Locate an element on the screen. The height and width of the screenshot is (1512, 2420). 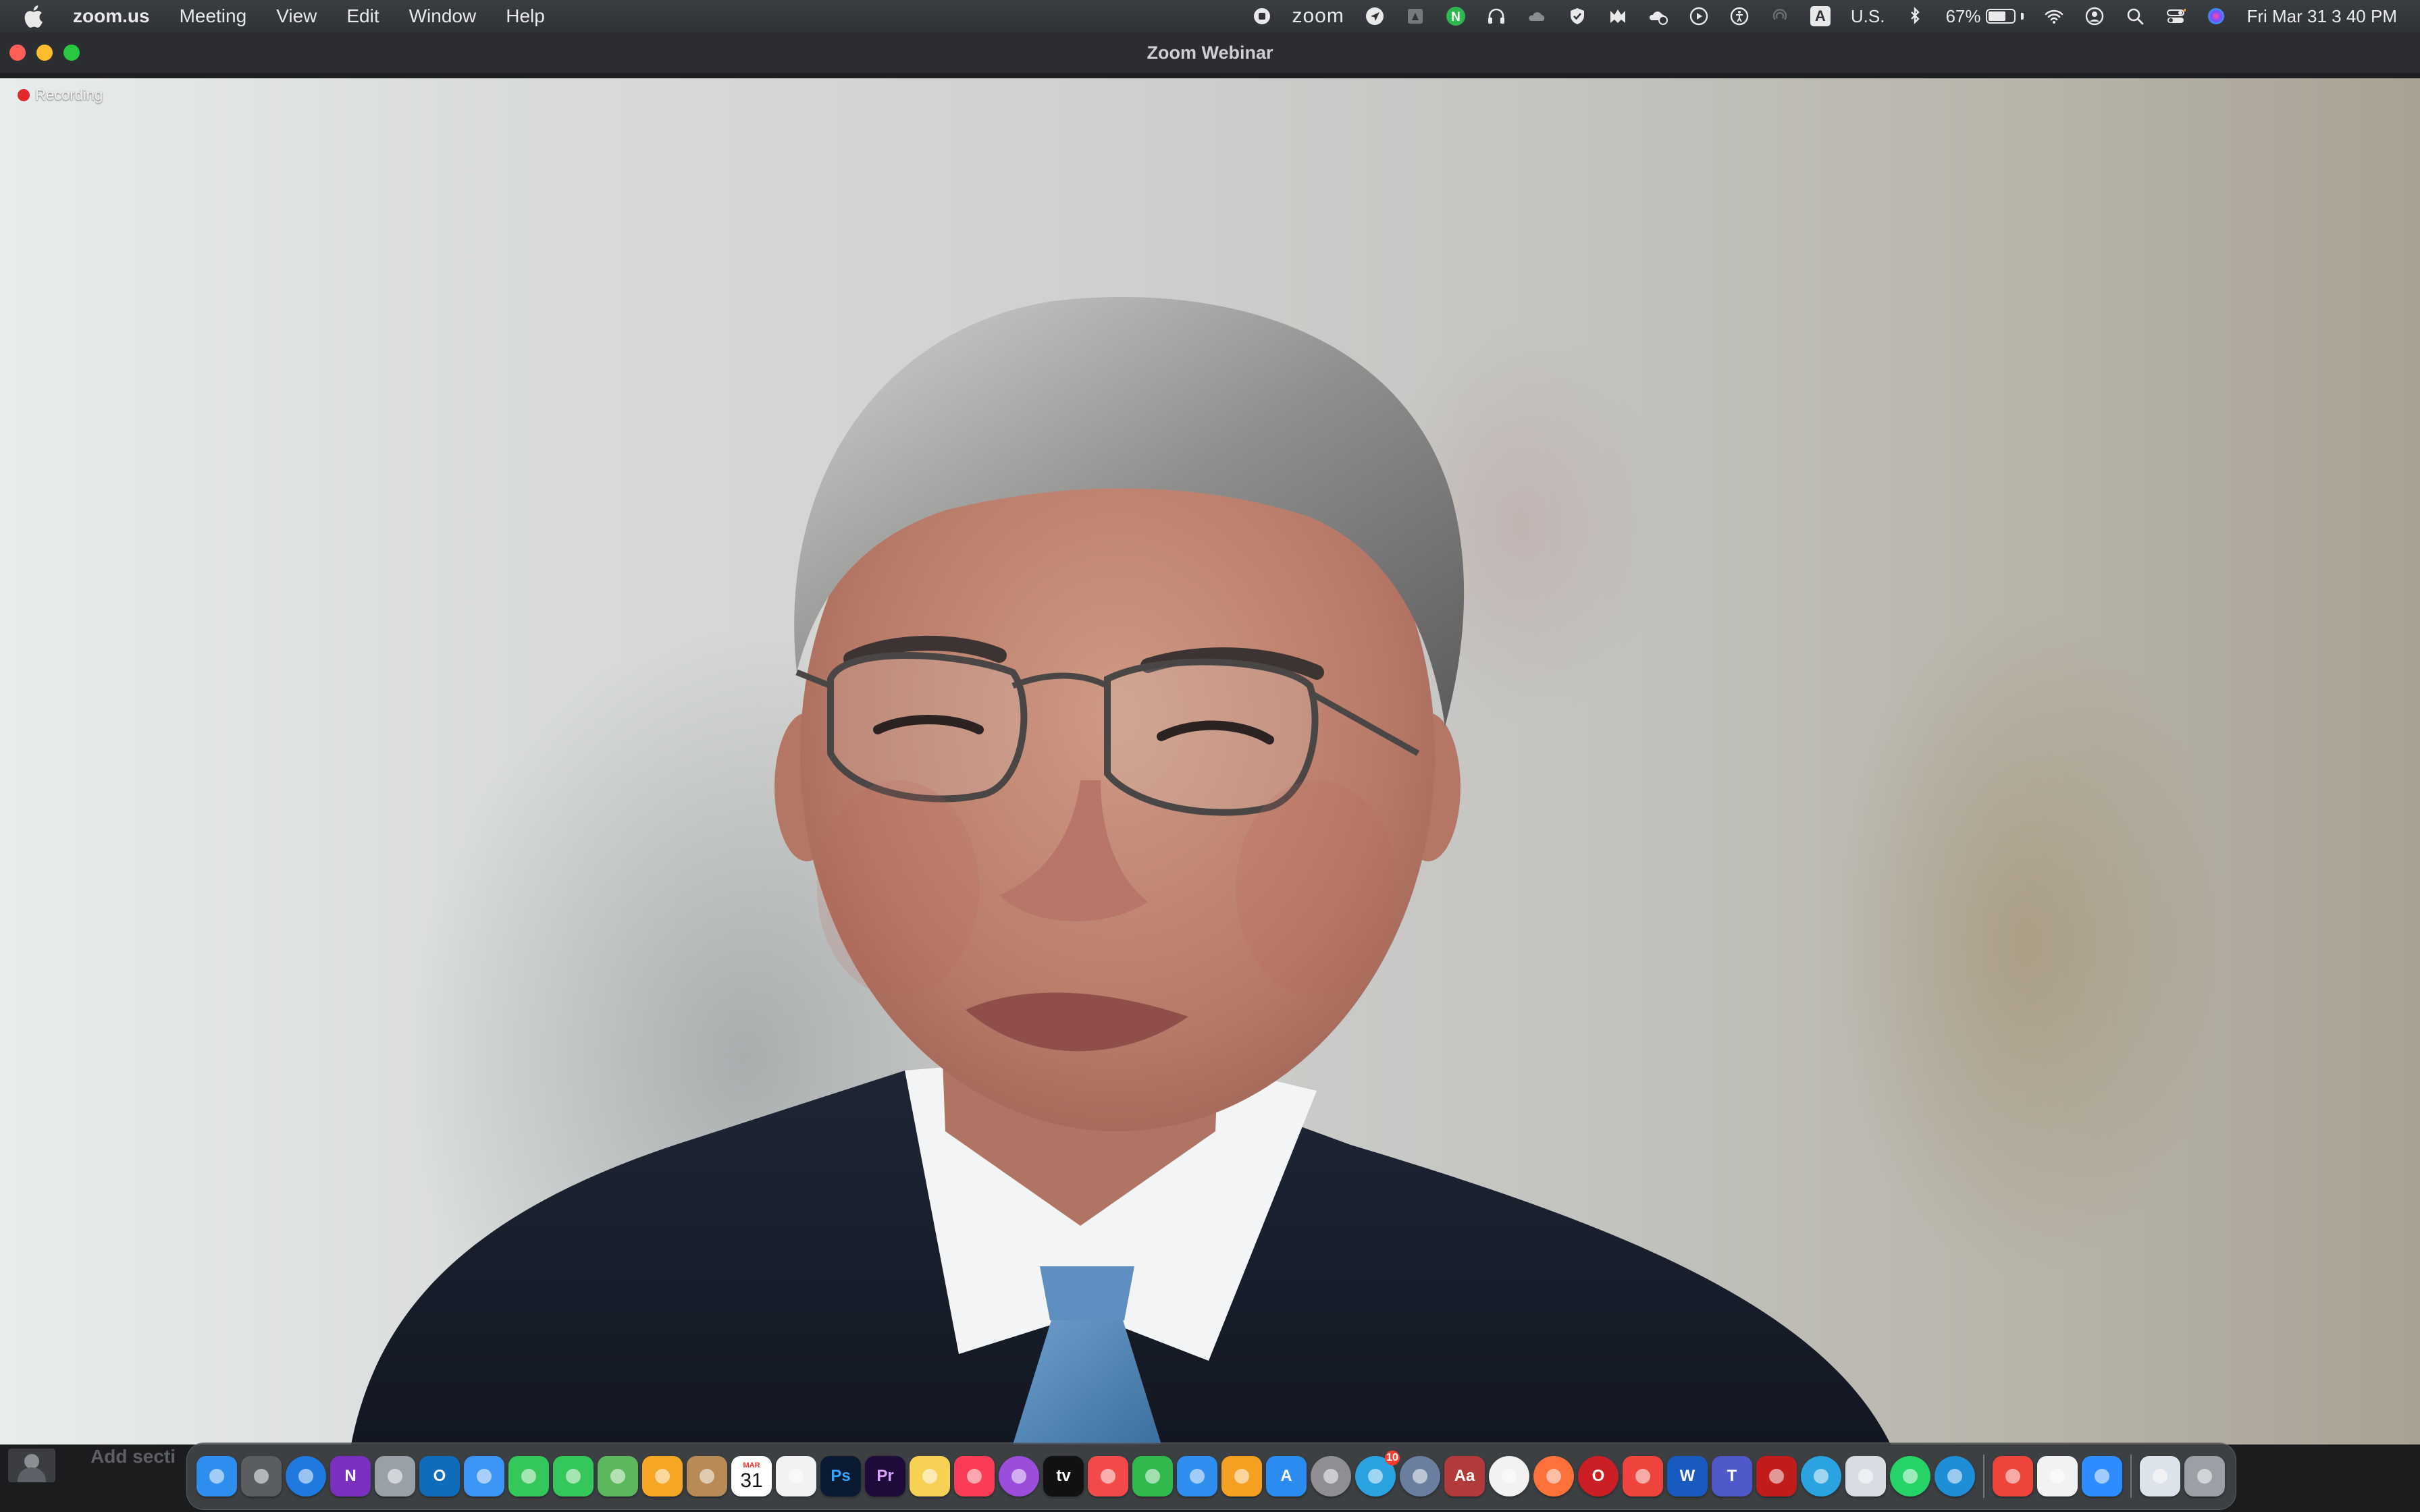
dock-teams-label: T is located at coordinates (1732, 1476).